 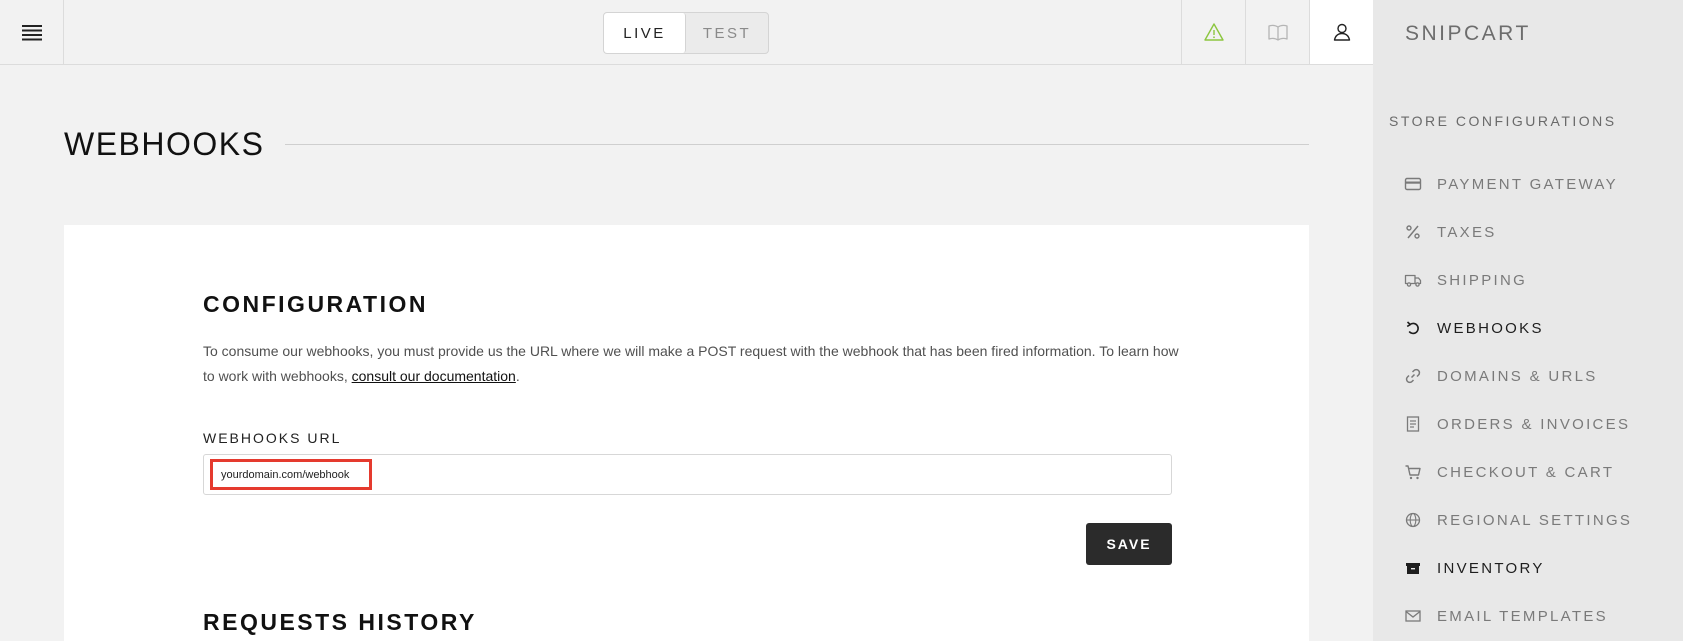 I want to click on sidebar-heading: STORE CONFIGURATIONS, so click(x=1503, y=121).